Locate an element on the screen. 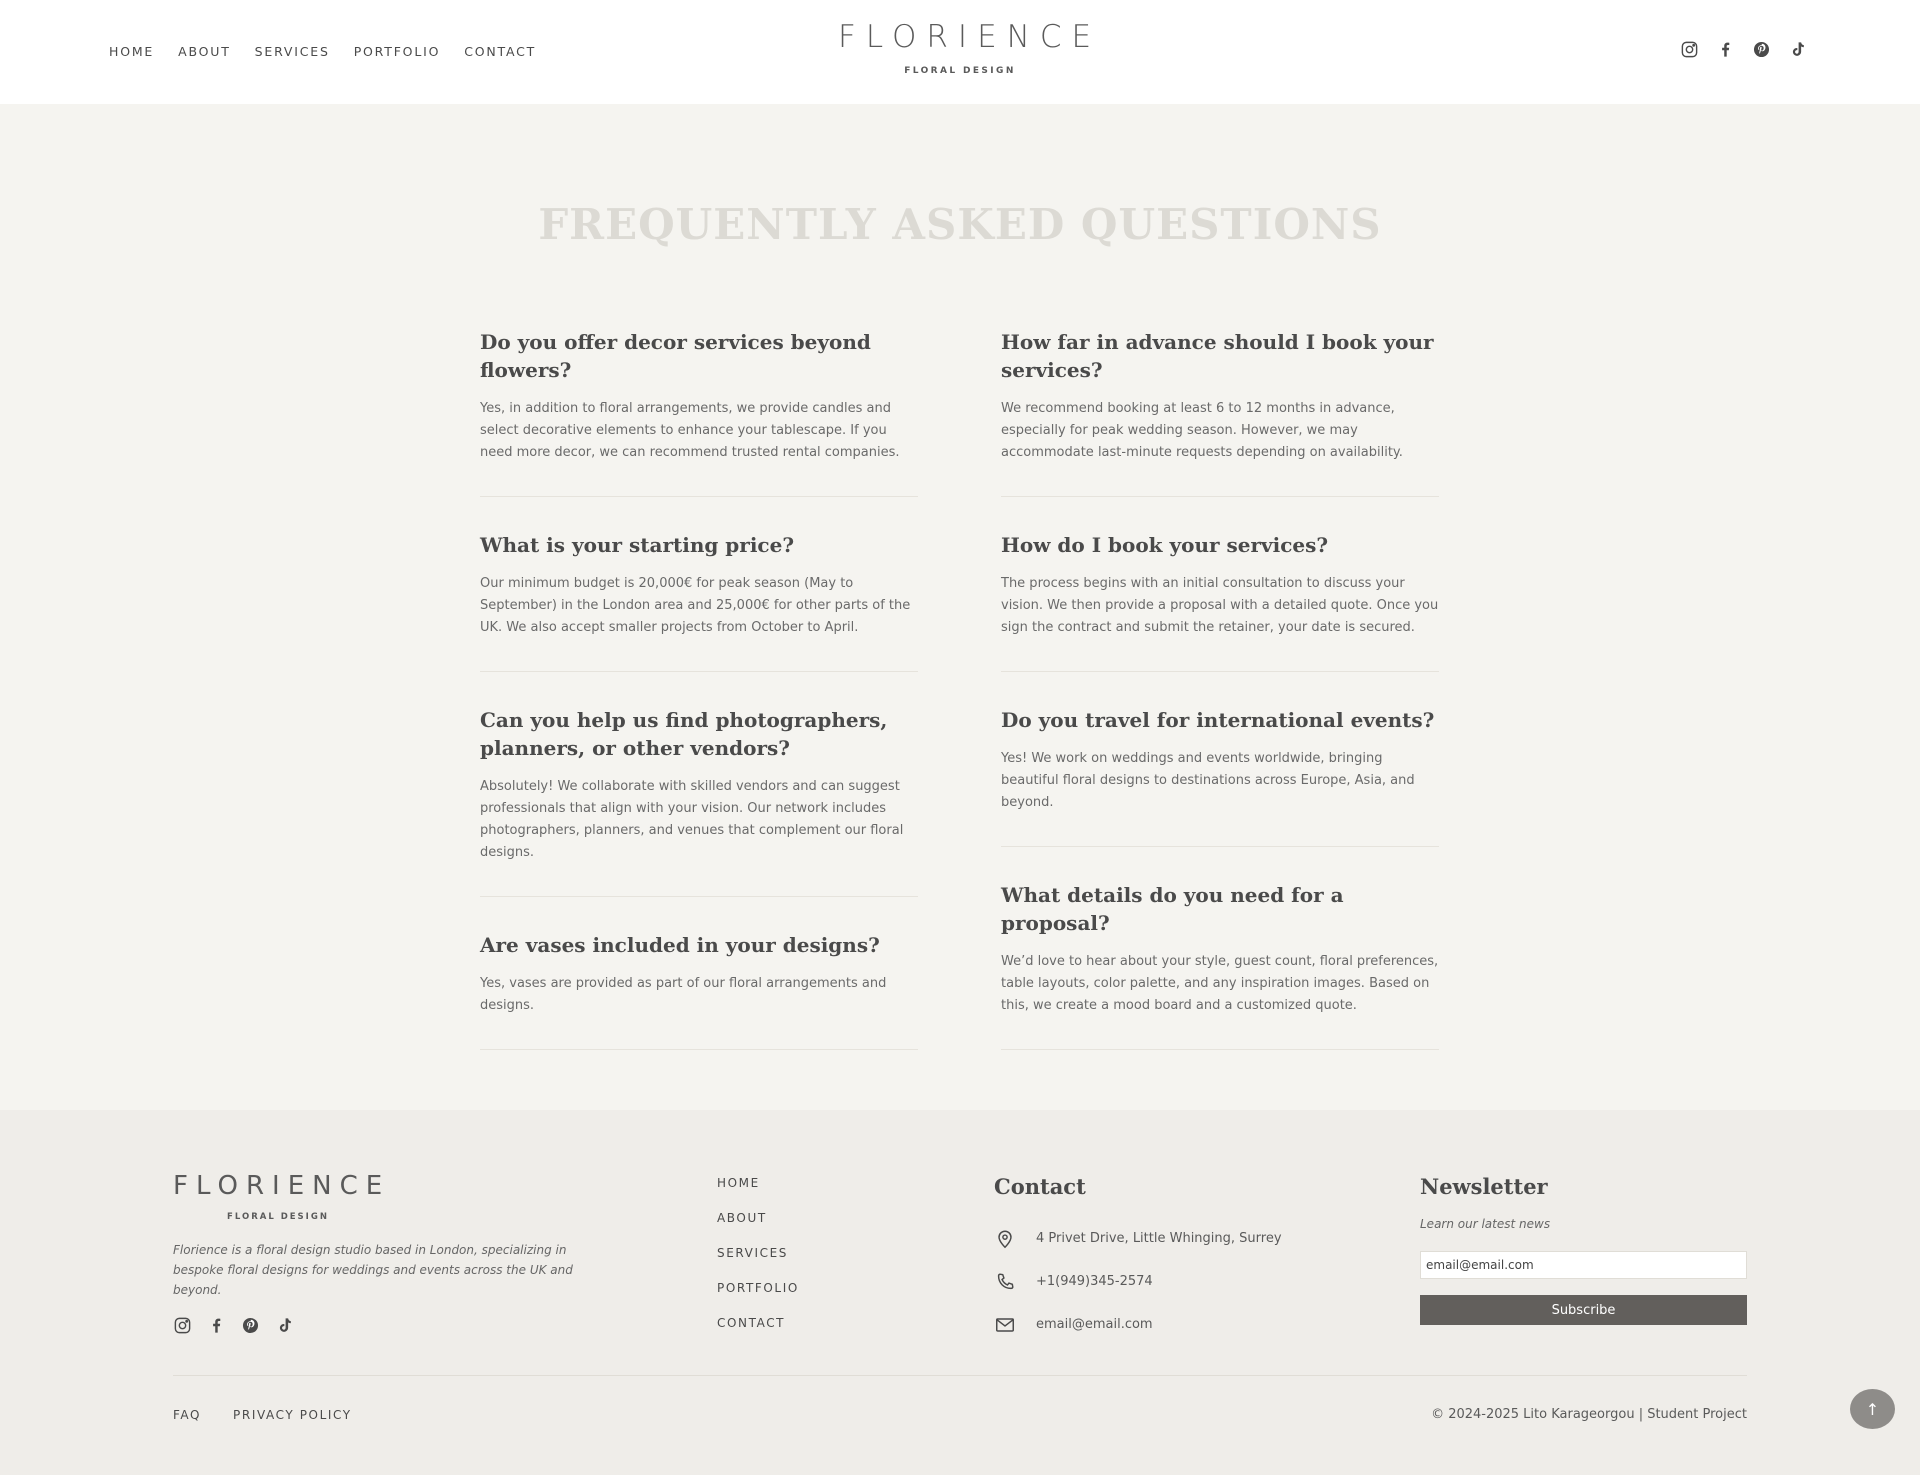  contact-address: 4 Privet Drive, Little Whinging, Surrey is located at coordinates (1174, 1238).